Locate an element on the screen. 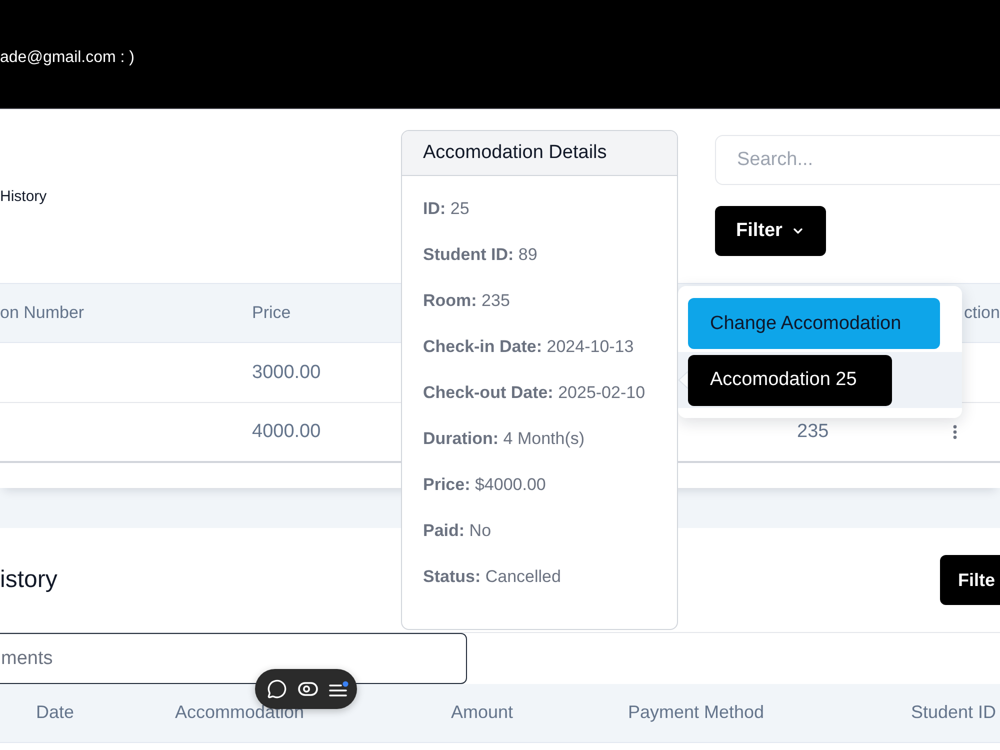  table-cell: 3000.00 is located at coordinates (286, 373).